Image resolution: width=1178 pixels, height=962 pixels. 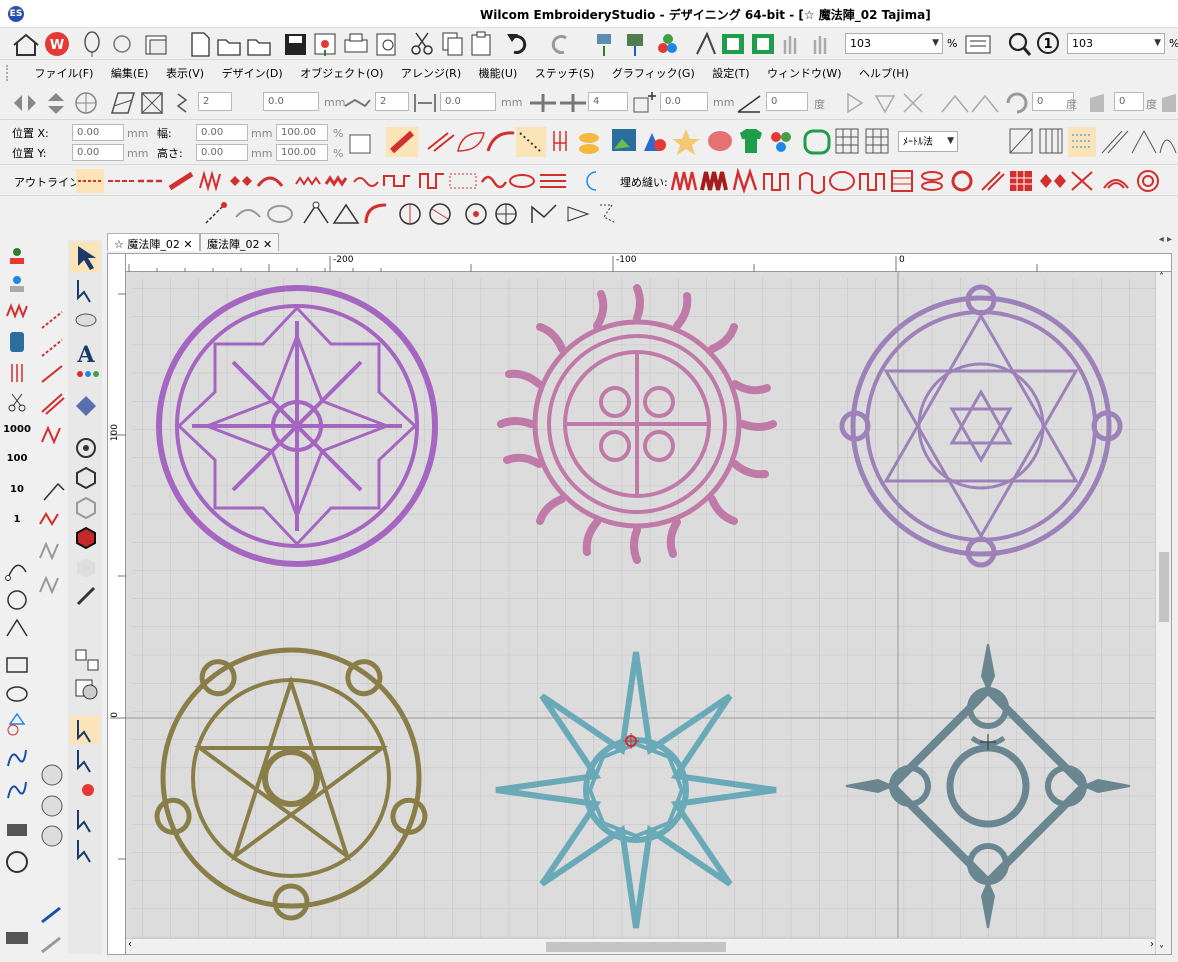 What do you see at coordinates (130, 944) in the screenshot?
I see `scroll-left-icon: ‹` at bounding box center [130, 944].